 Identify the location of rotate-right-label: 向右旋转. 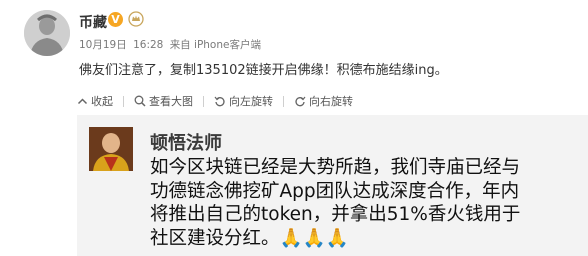
(331, 101).